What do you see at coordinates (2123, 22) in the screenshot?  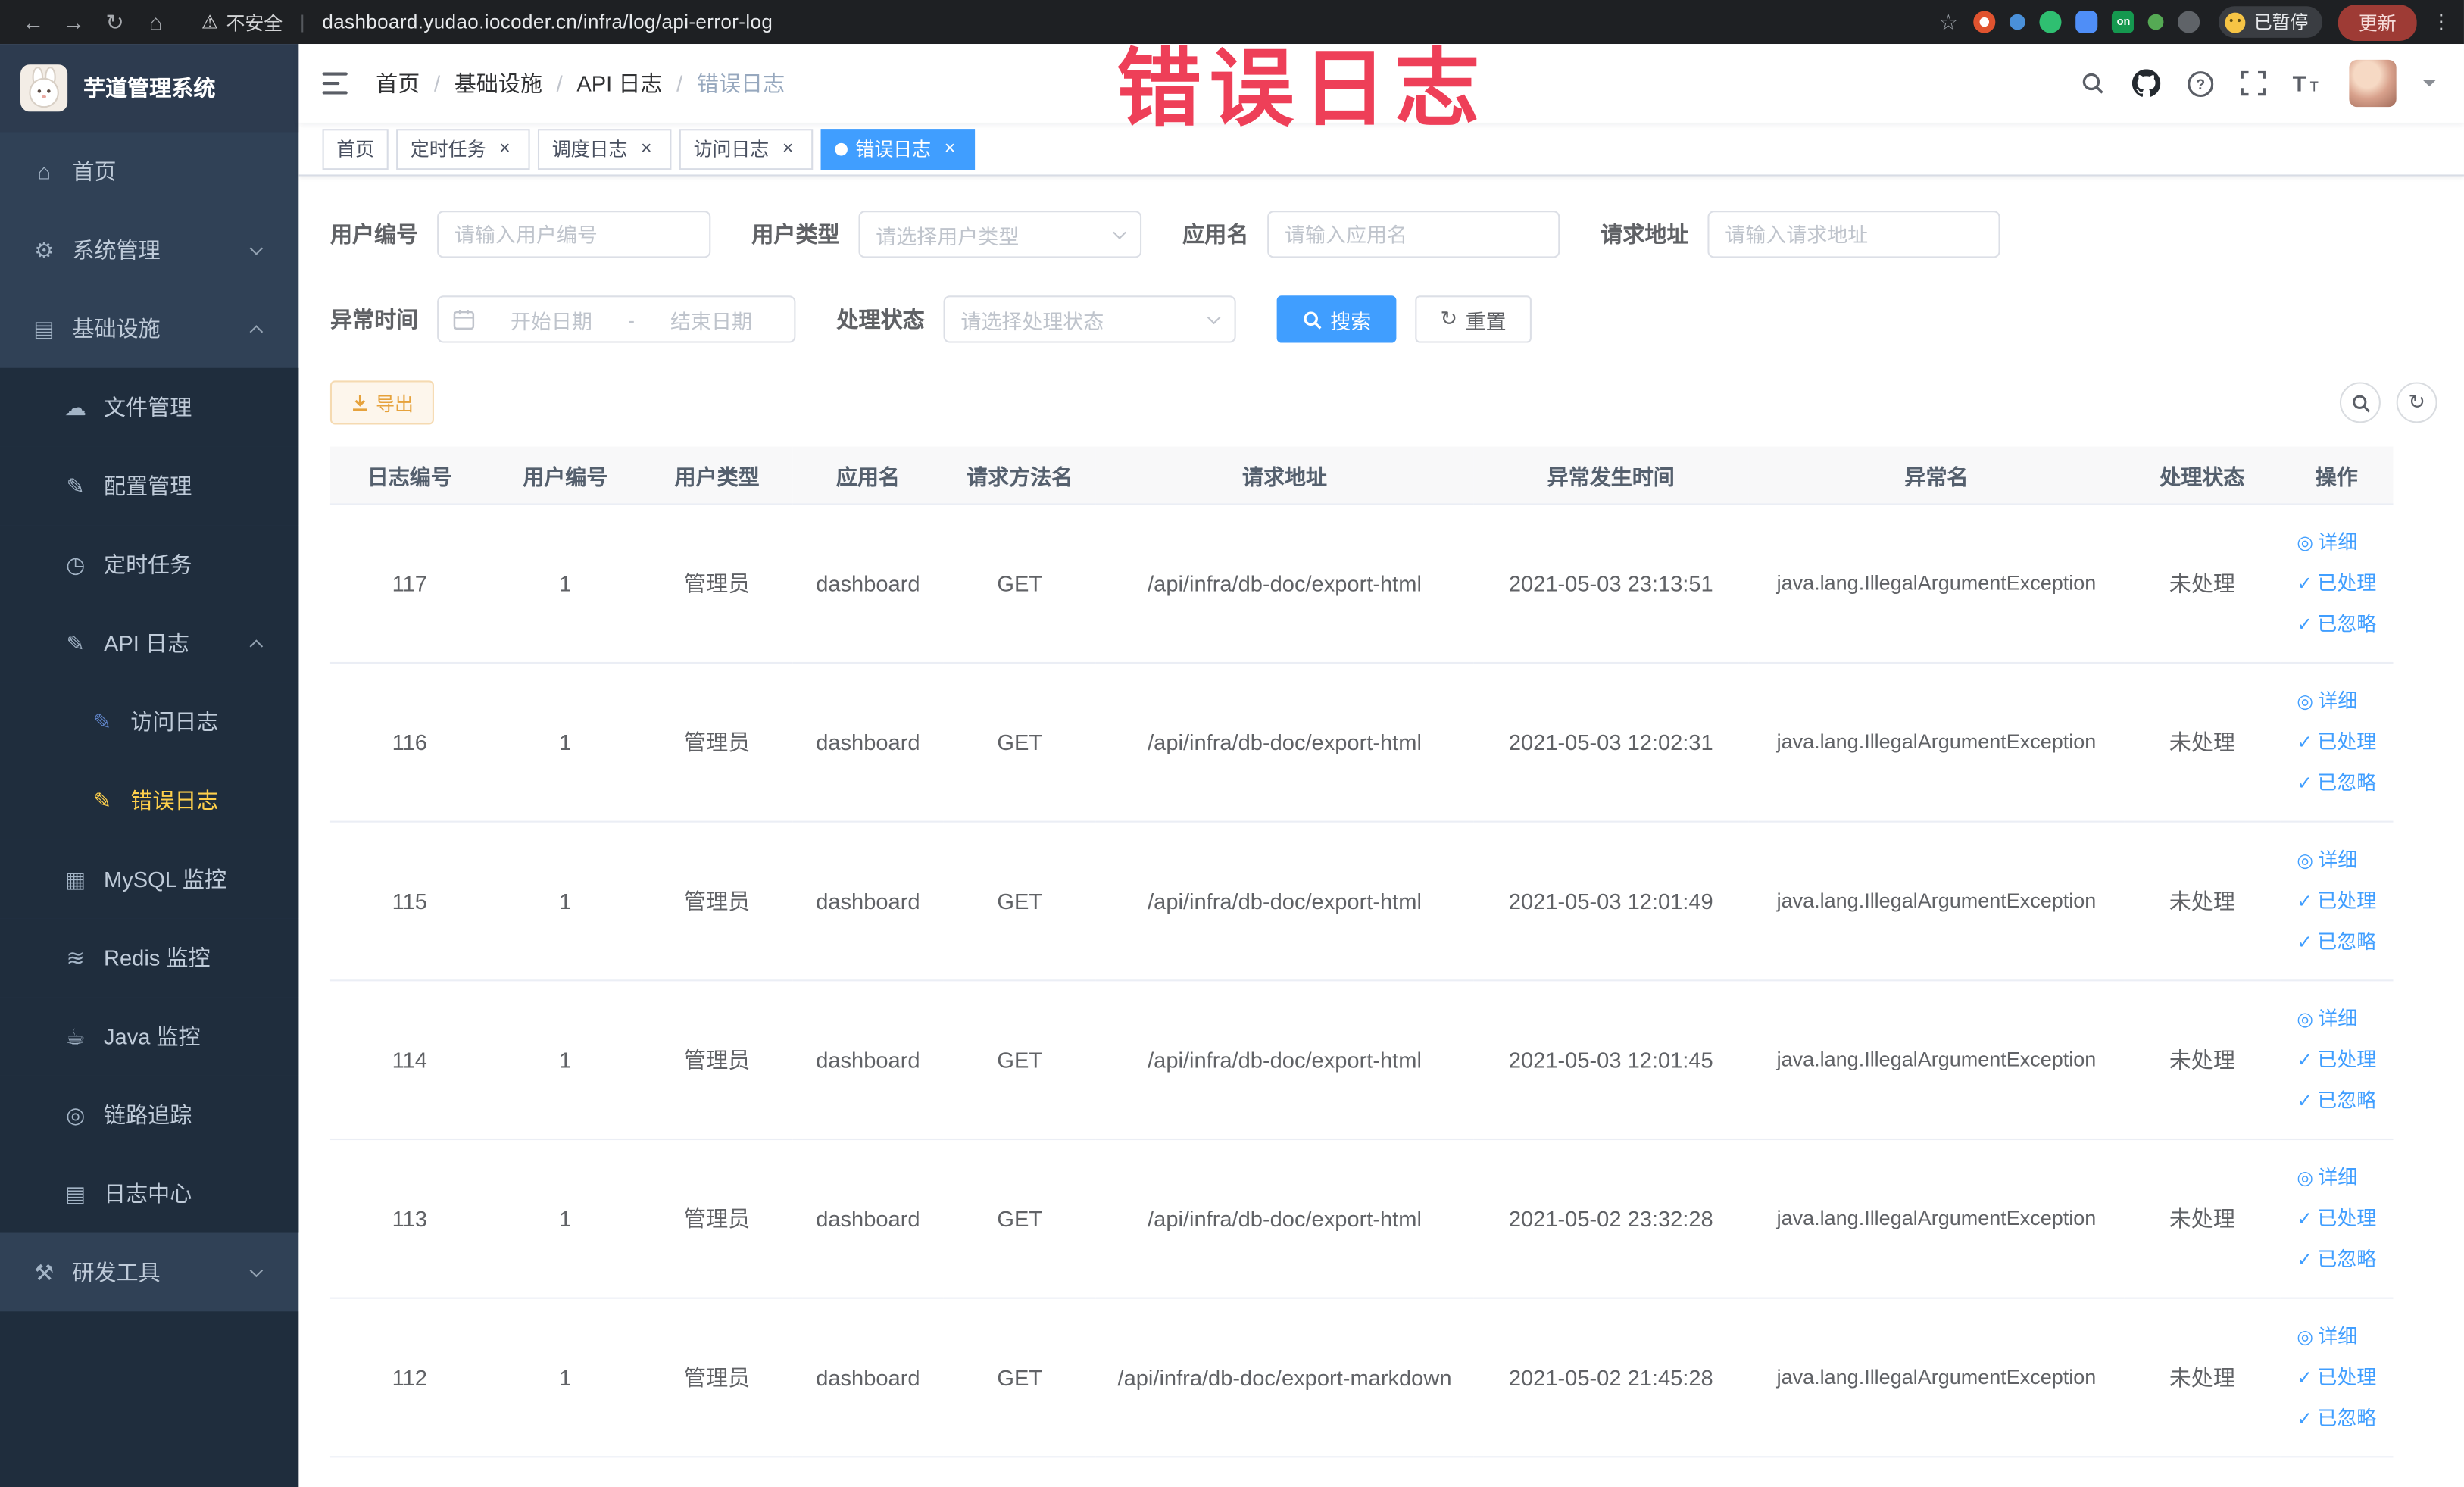 I see `extension-icon: on` at bounding box center [2123, 22].